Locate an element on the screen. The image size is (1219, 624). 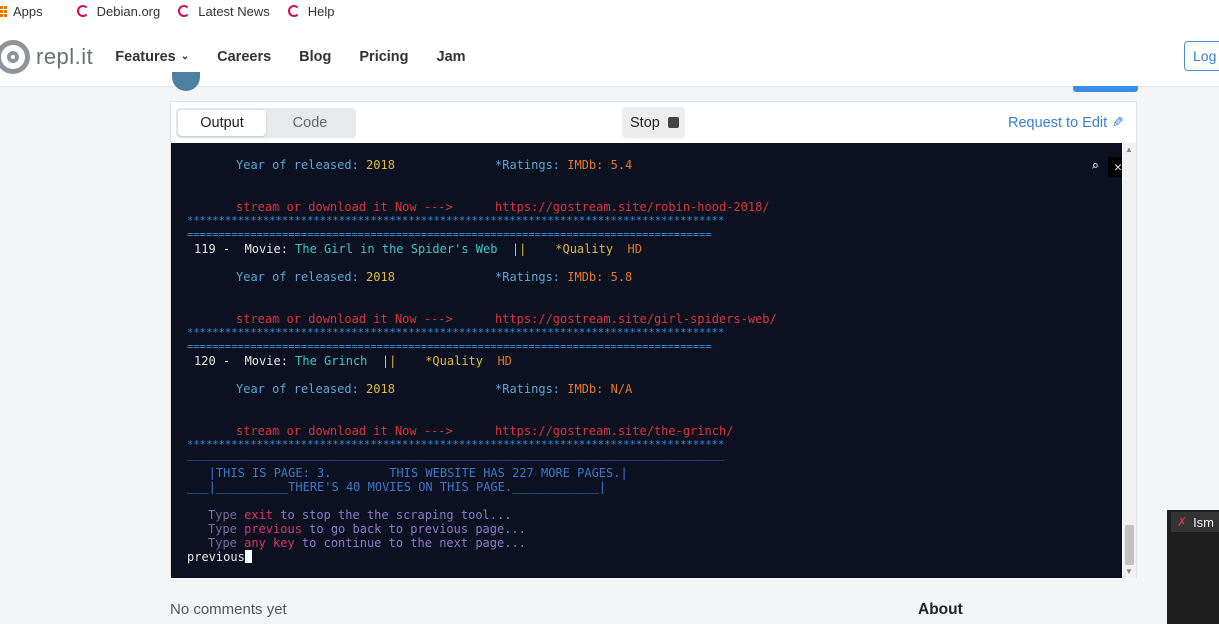
run-button-edge is located at coordinates (1105, 89).